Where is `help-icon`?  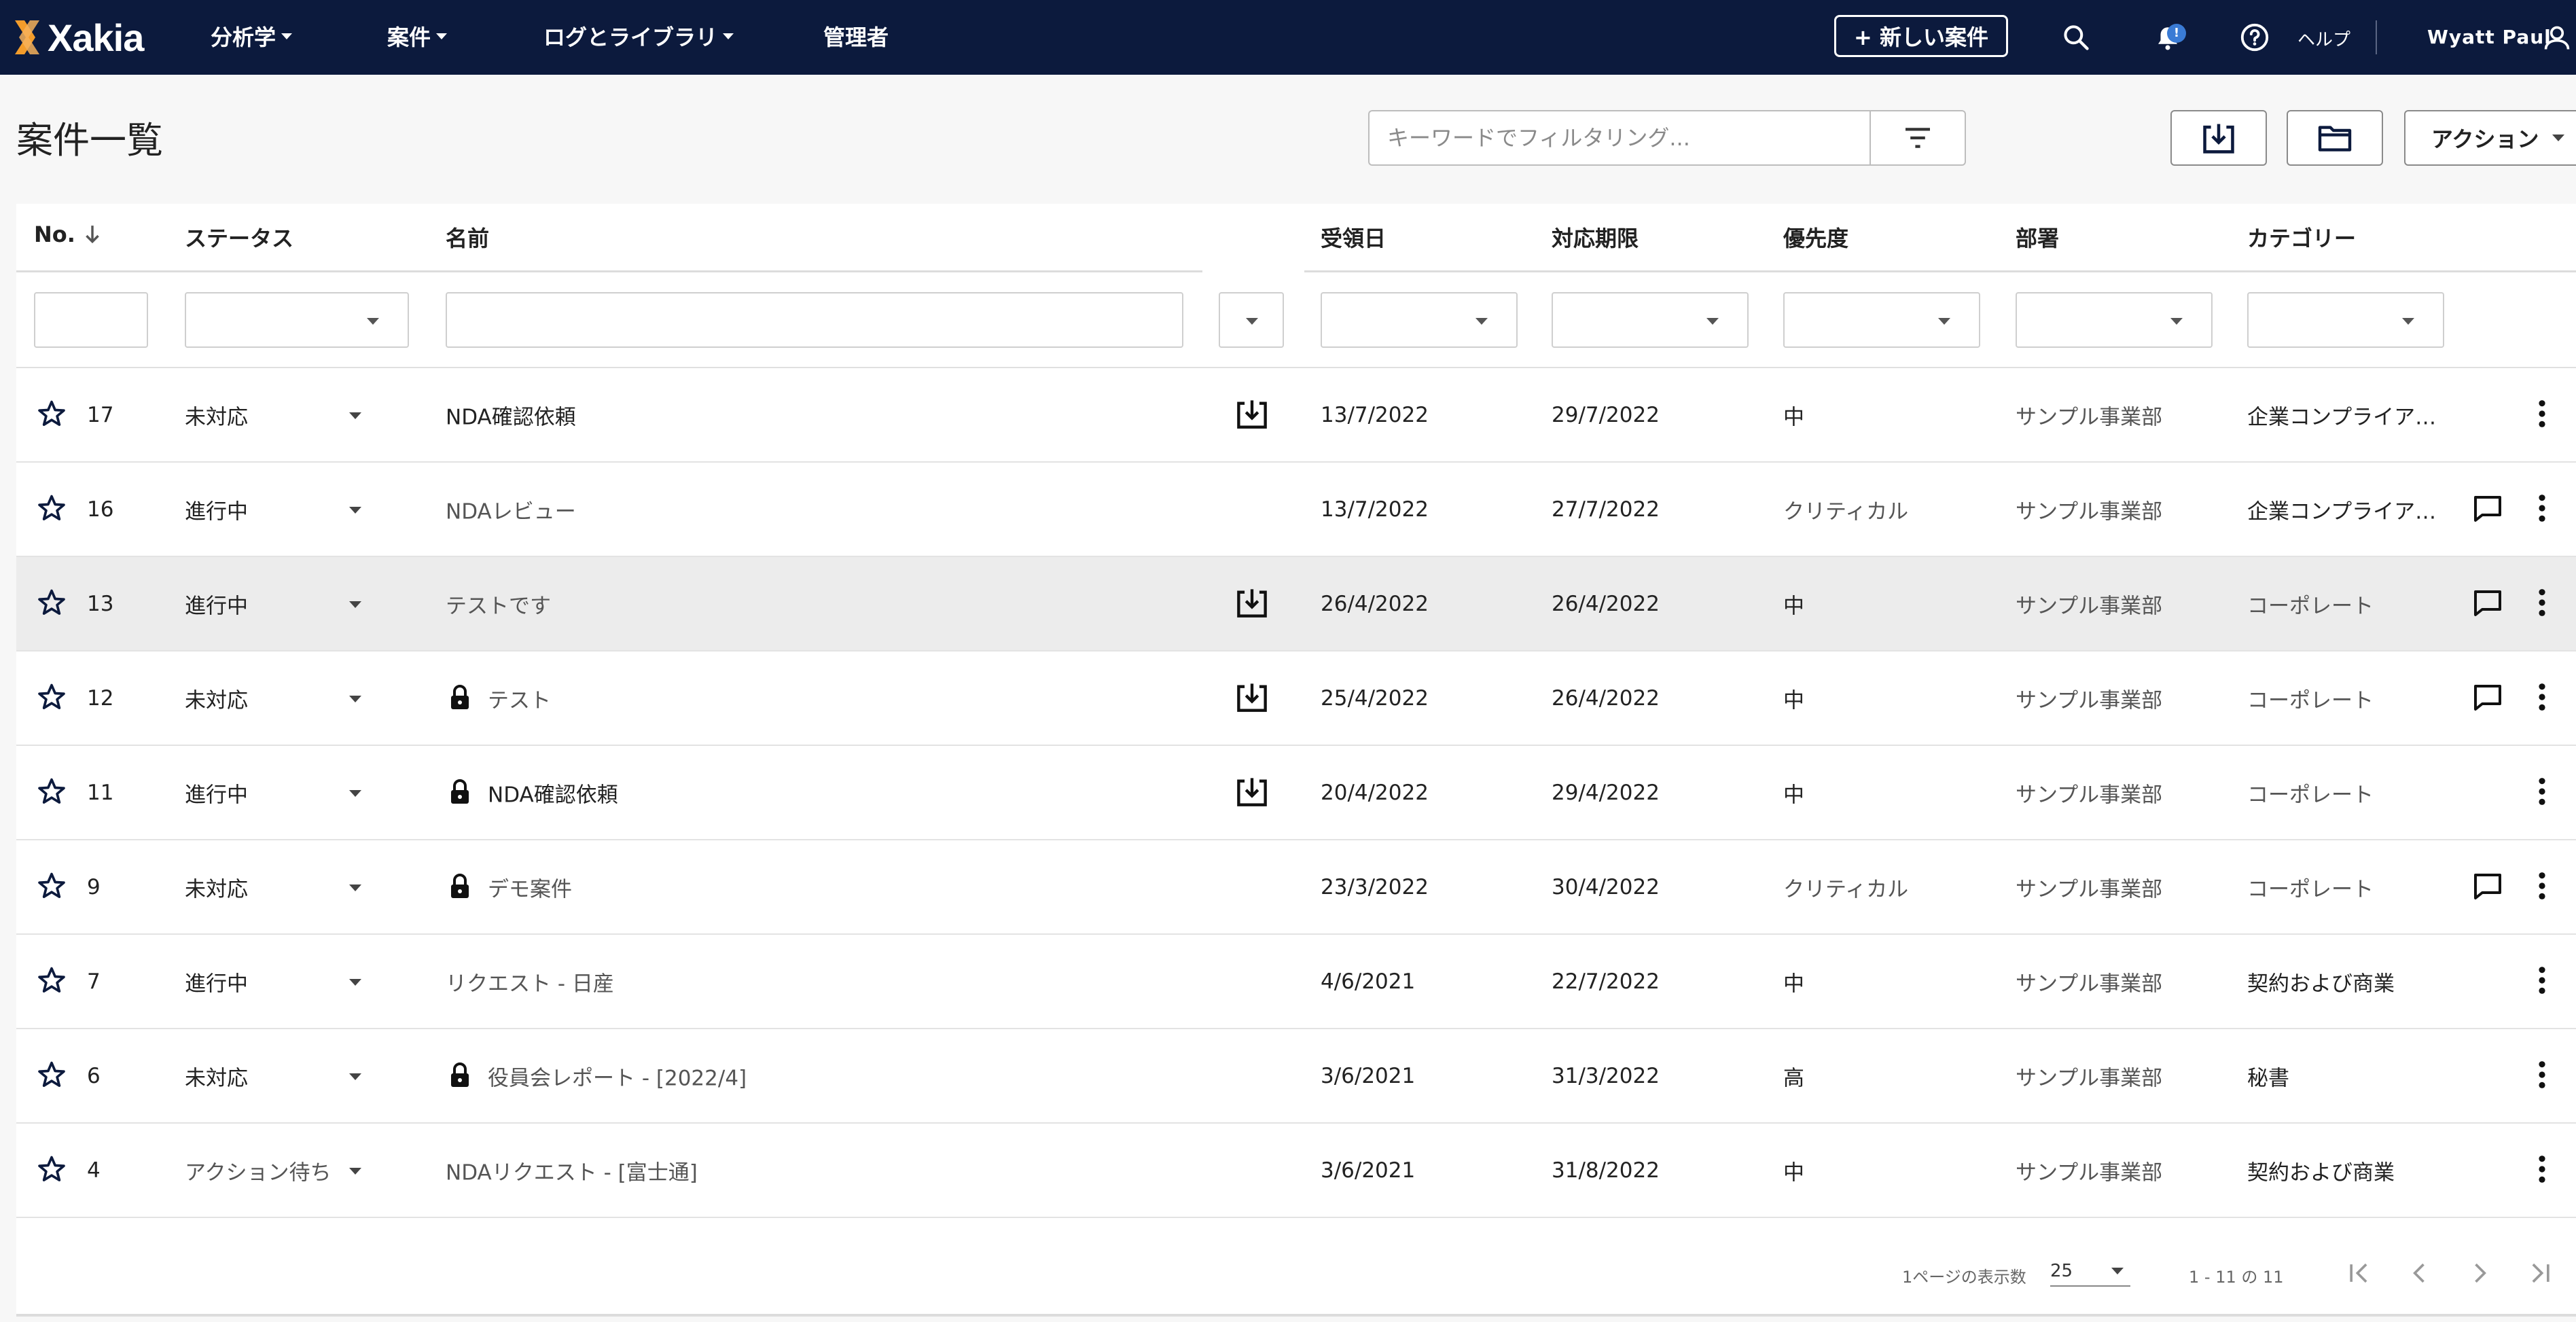
help-icon is located at coordinates (2254, 37).